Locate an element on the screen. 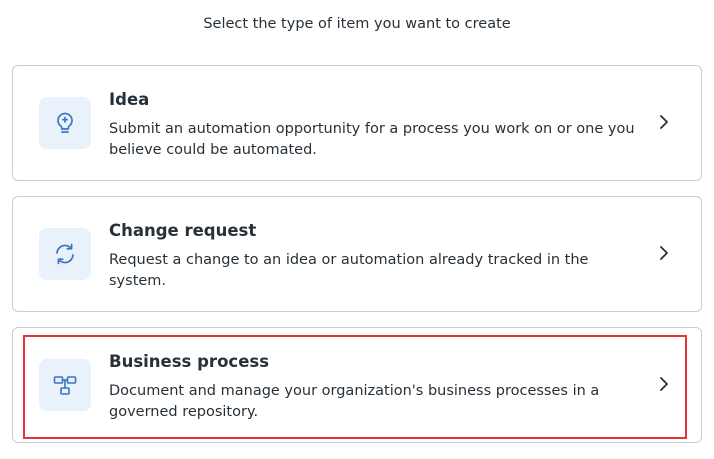 The width and height of the screenshot is (714, 459). item-title-business-process: Business process is located at coordinates (189, 361).